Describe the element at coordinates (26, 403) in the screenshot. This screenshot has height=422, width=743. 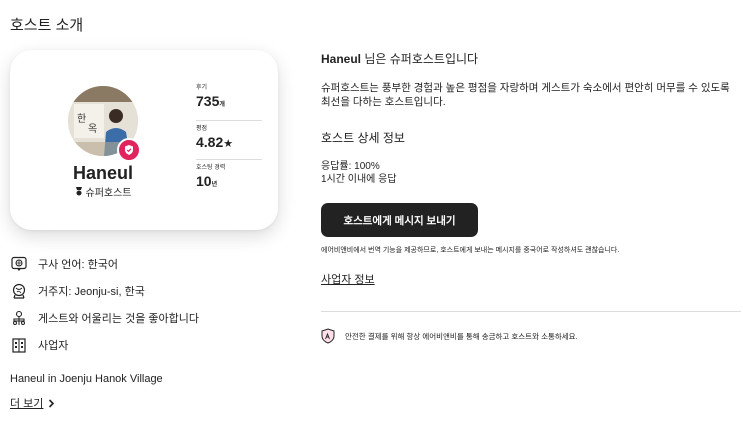
I see `show-more-label: 더 보기` at that location.